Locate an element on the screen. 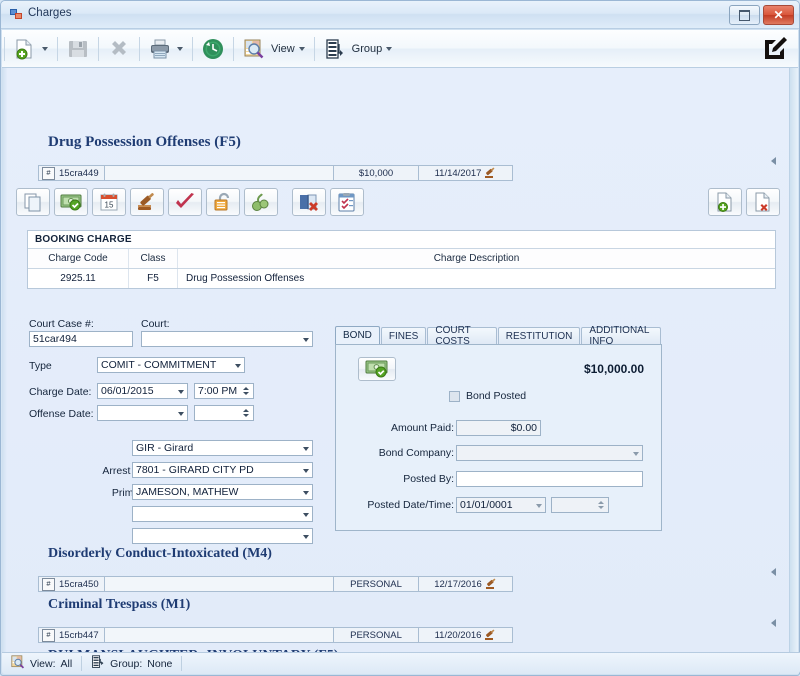 The height and width of the screenshot is (676, 800). charge-title-1: Disorderly Conduct-Intoxicated (M4) is located at coordinates (160, 554).